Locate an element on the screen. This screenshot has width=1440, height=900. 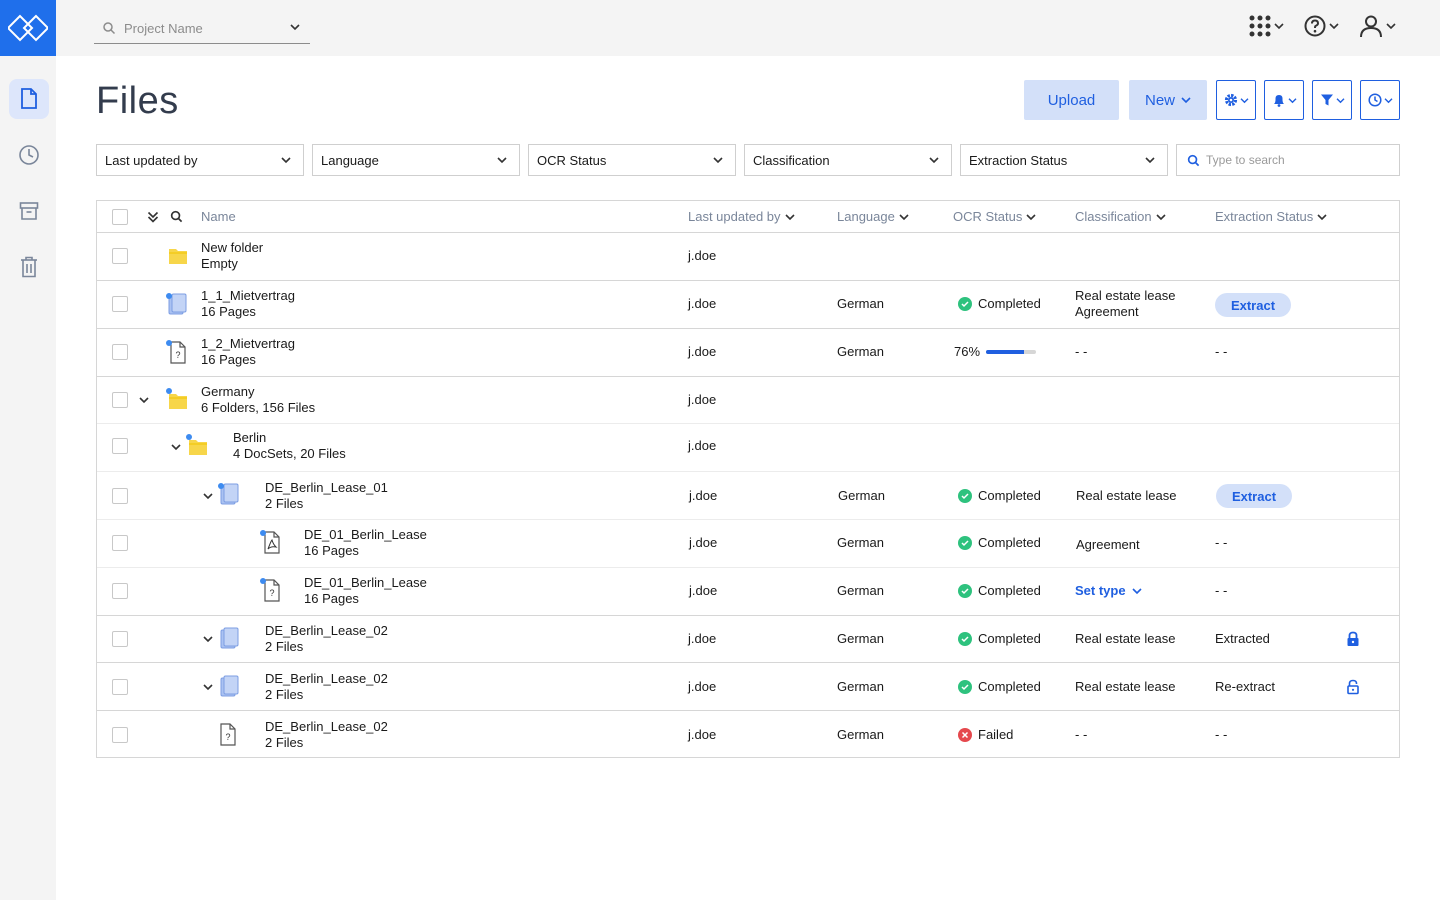
notifications-button is located at coordinates (1284, 100).